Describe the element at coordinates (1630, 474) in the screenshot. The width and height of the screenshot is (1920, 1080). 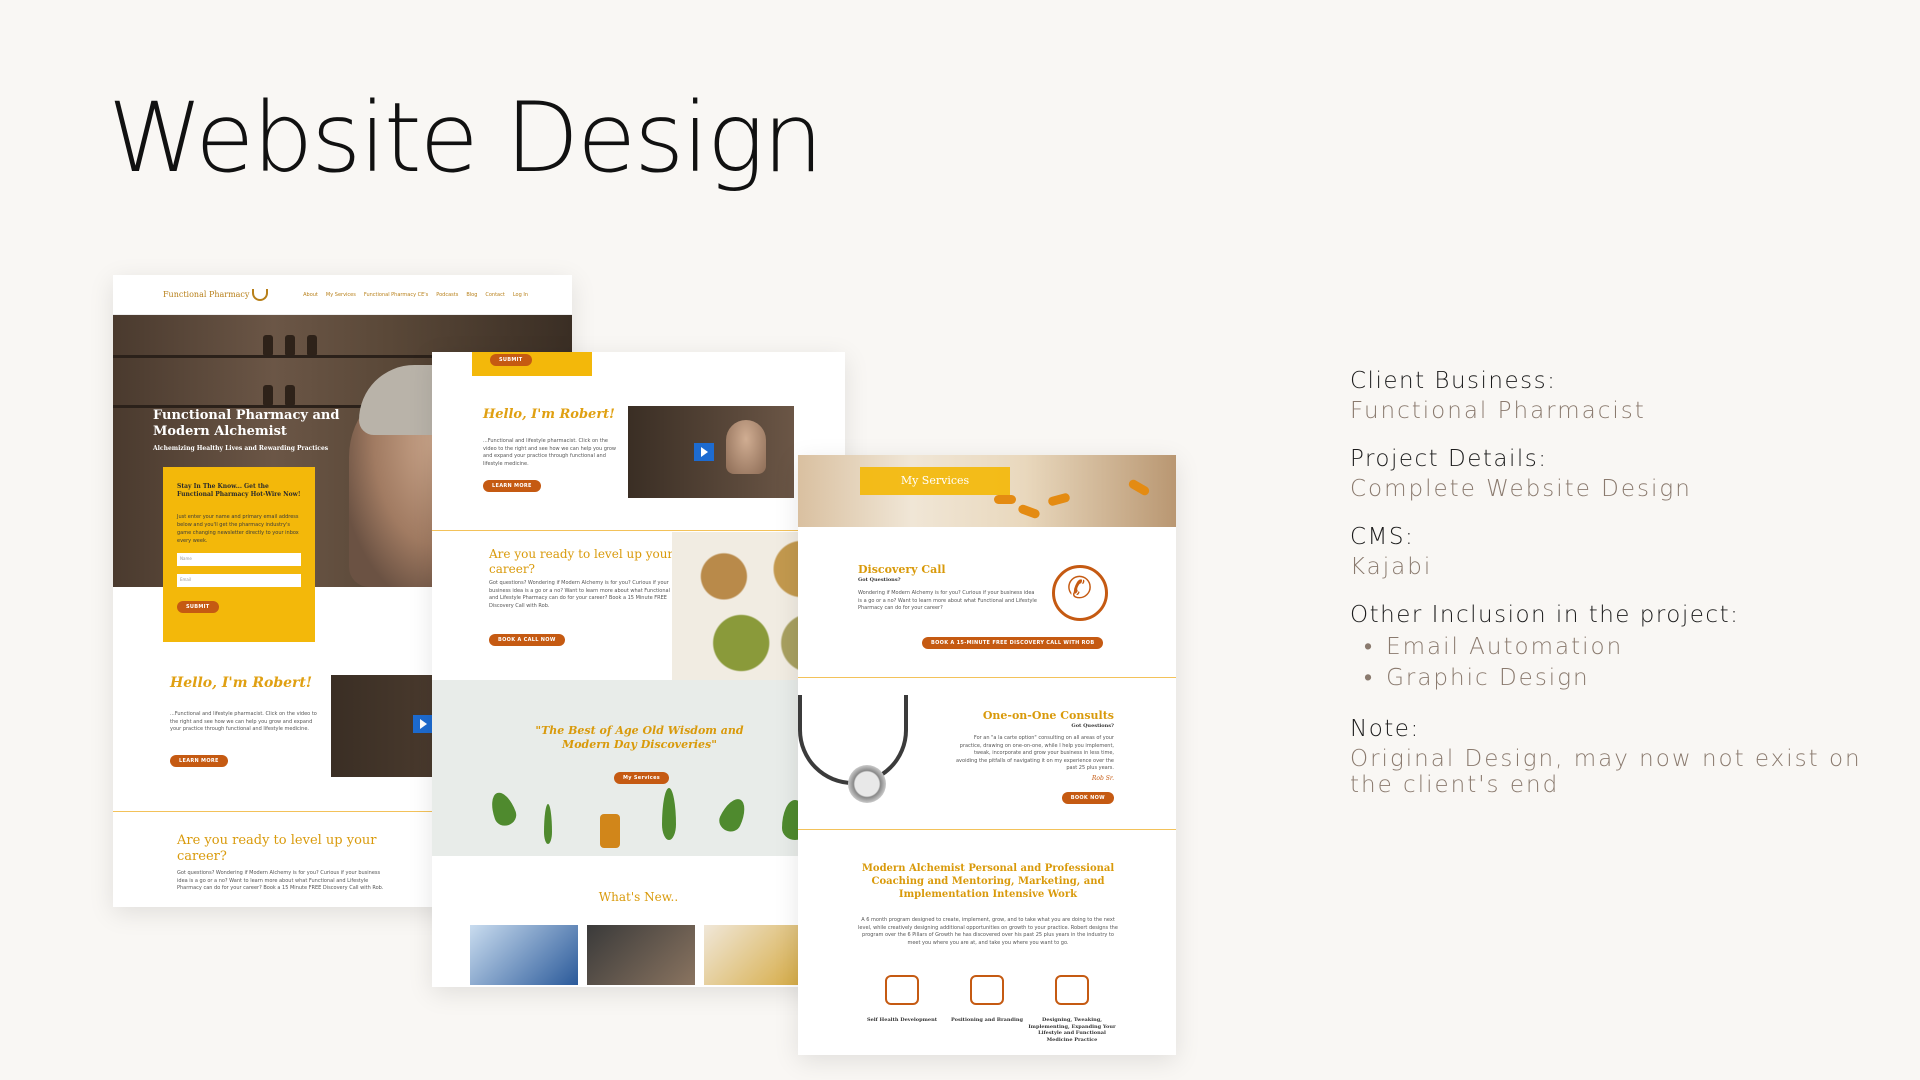
I see `project-group: Project Details: Complete Website Design` at that location.